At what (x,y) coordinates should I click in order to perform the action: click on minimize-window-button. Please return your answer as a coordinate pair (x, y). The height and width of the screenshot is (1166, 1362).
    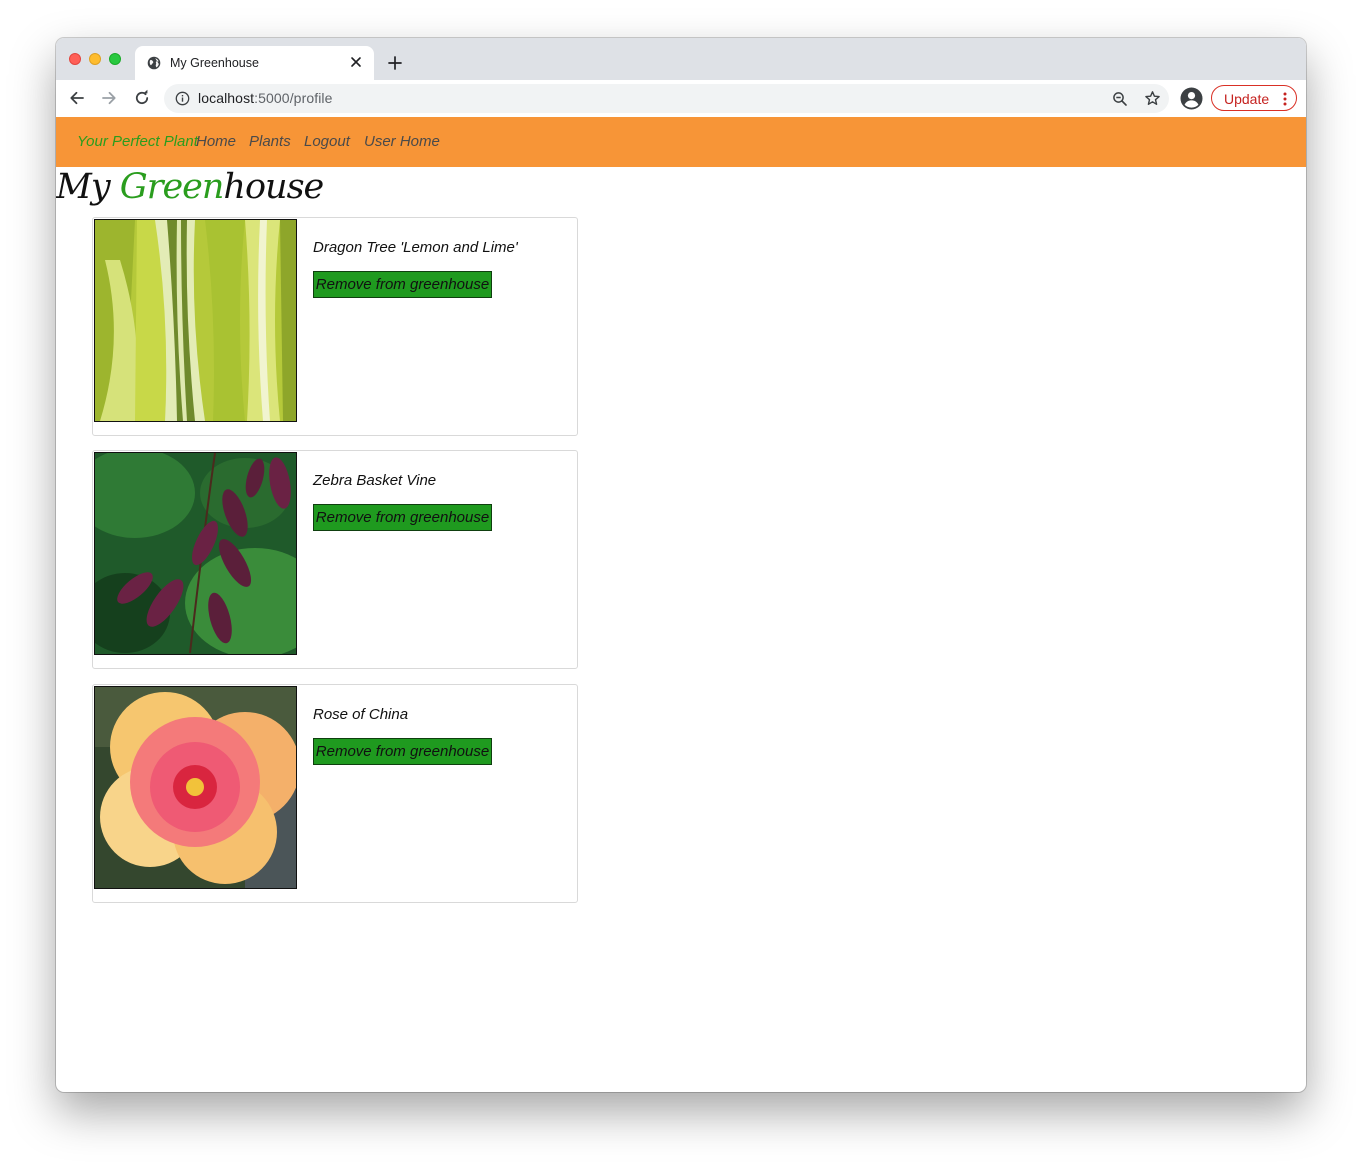
    Looking at the image, I should click on (95, 59).